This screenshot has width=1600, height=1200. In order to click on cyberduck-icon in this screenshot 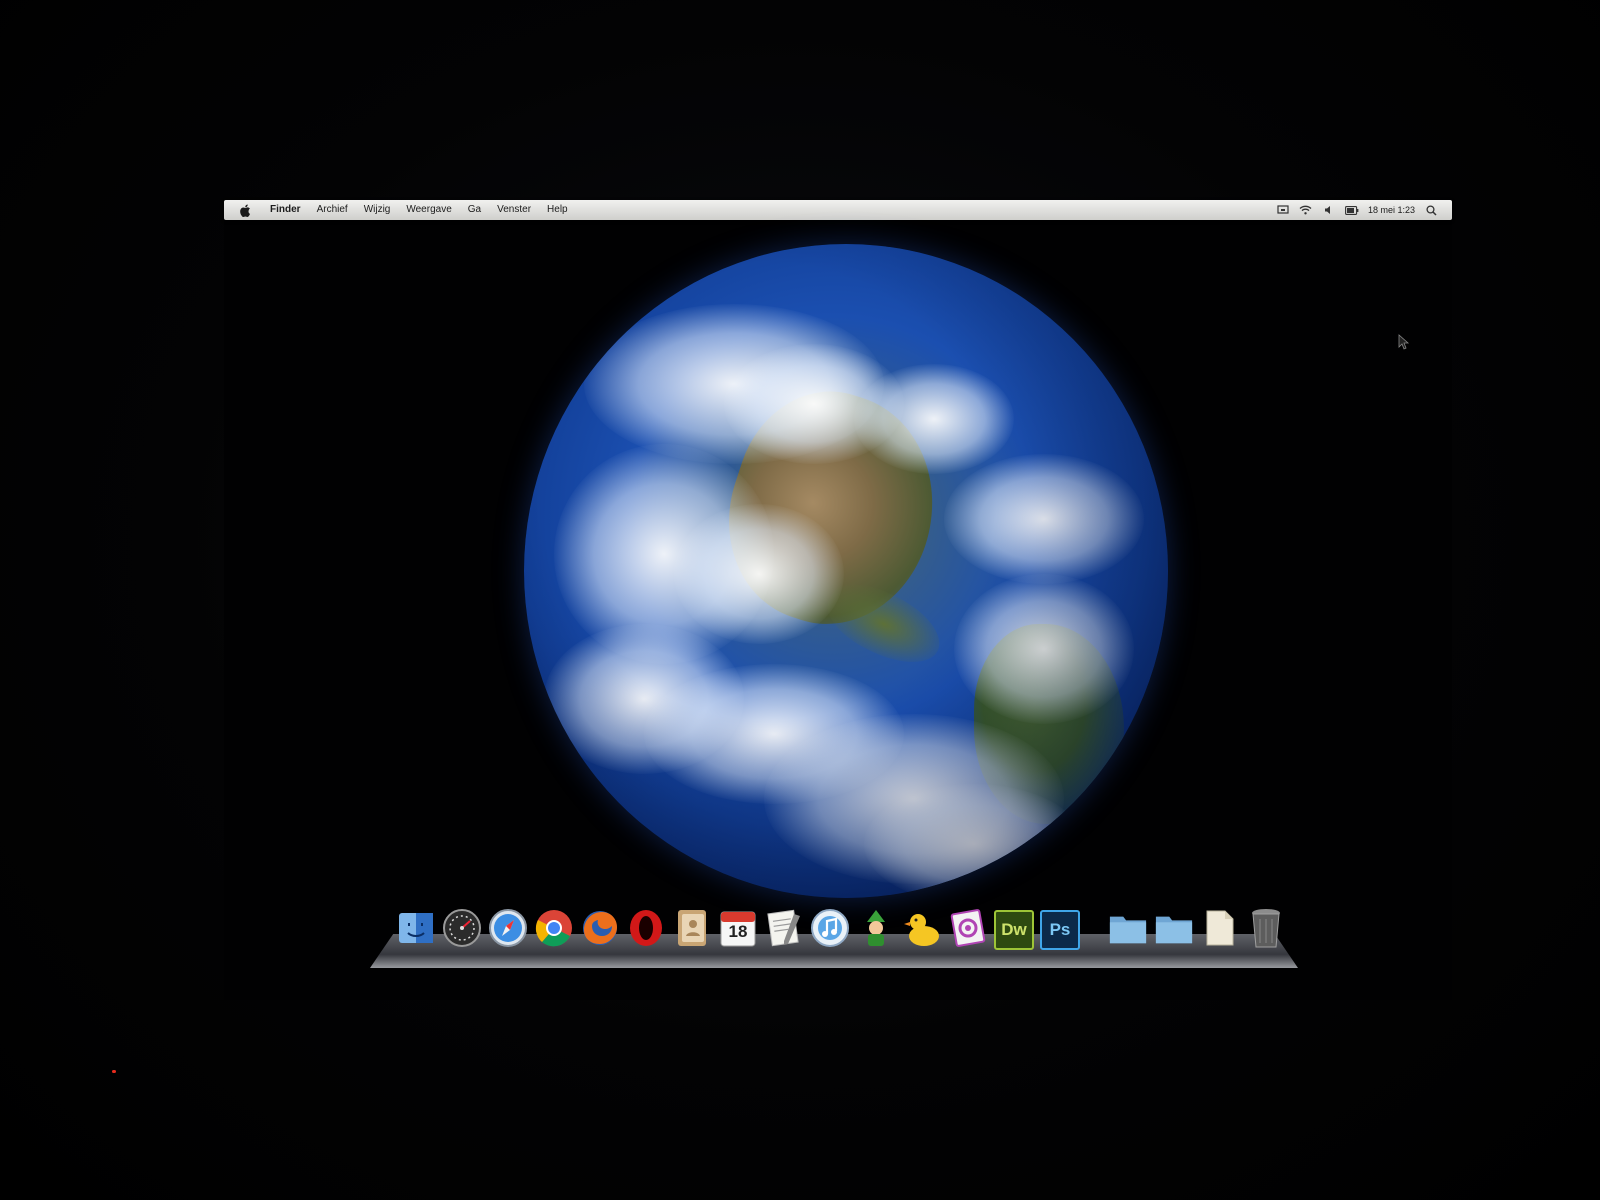, I will do `click(922, 928)`.